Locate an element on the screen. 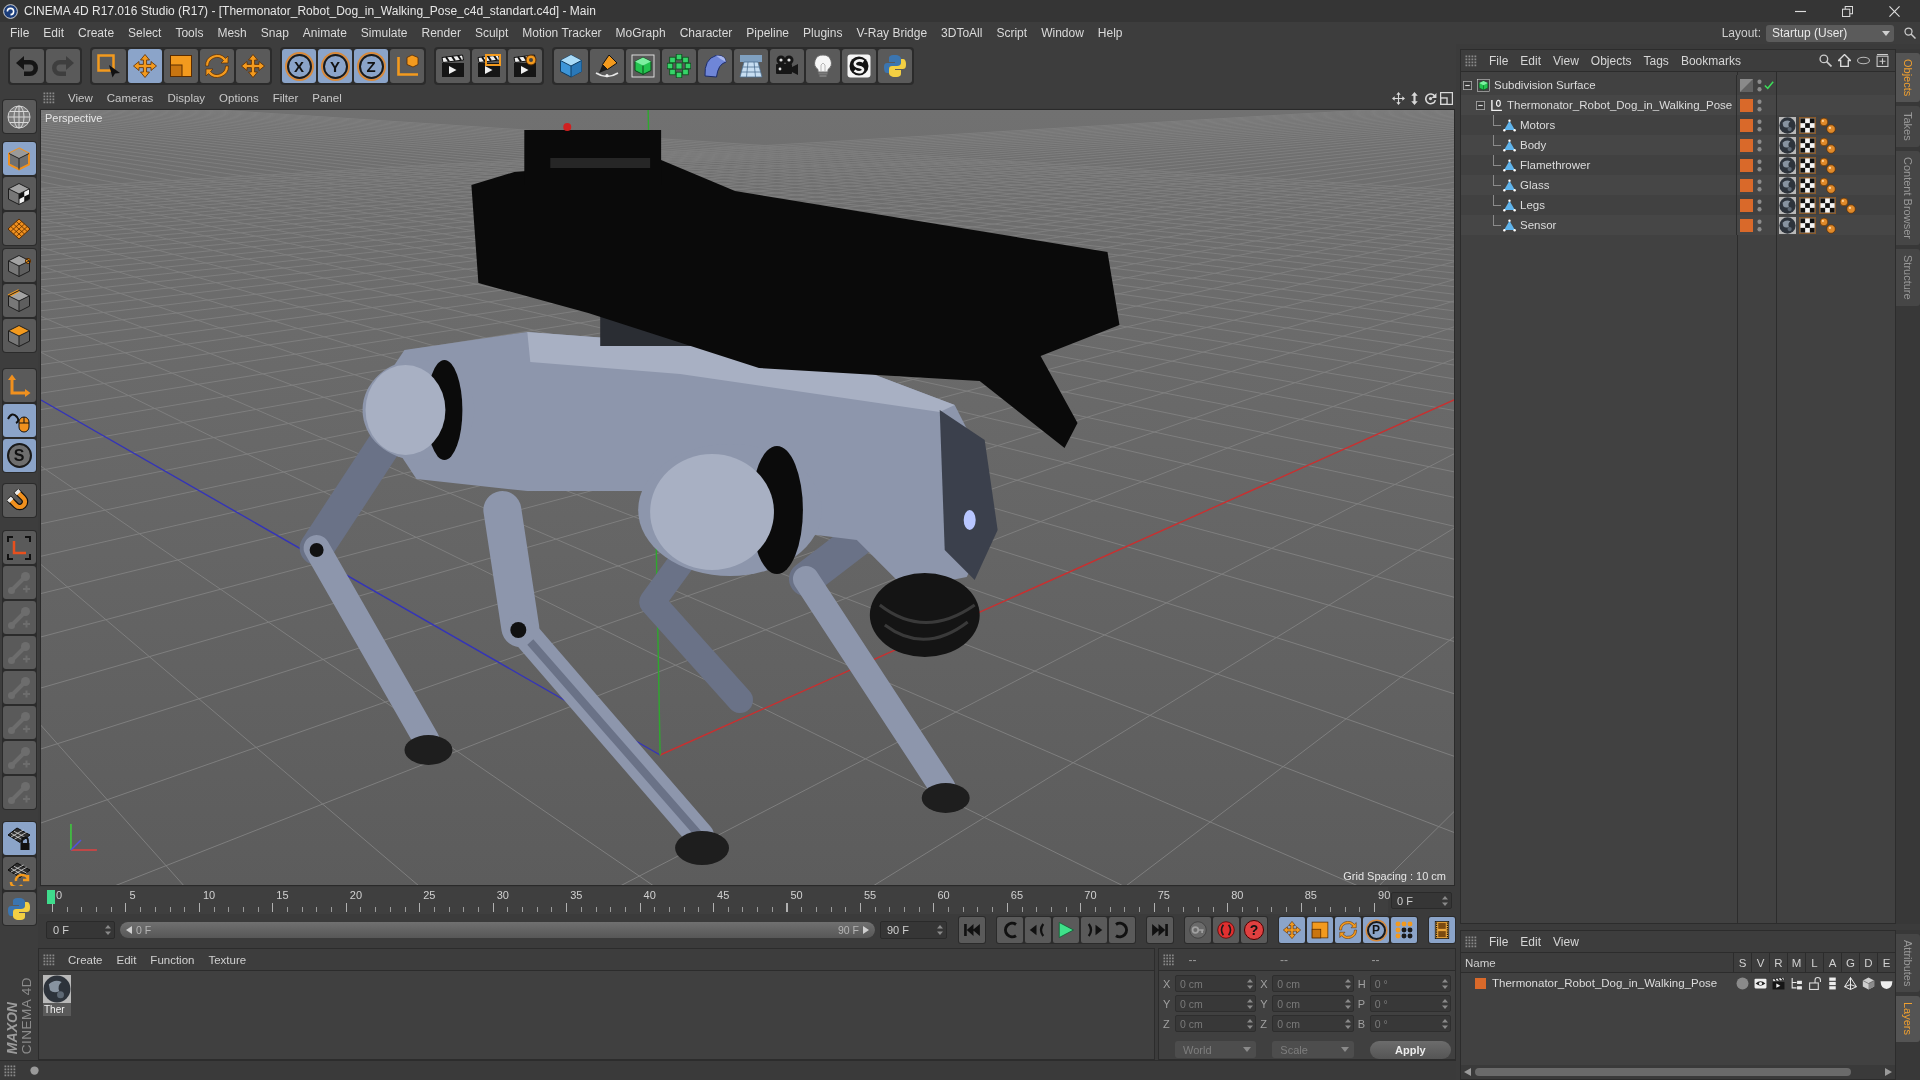  column-header: G is located at coordinates (1850, 962).